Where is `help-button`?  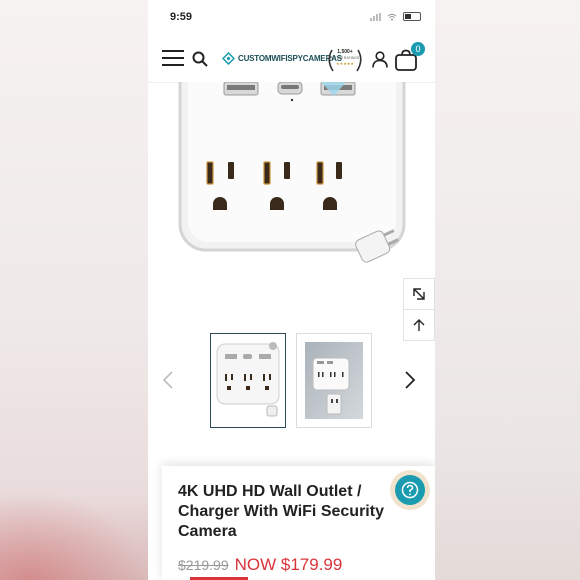 help-button is located at coordinates (410, 490).